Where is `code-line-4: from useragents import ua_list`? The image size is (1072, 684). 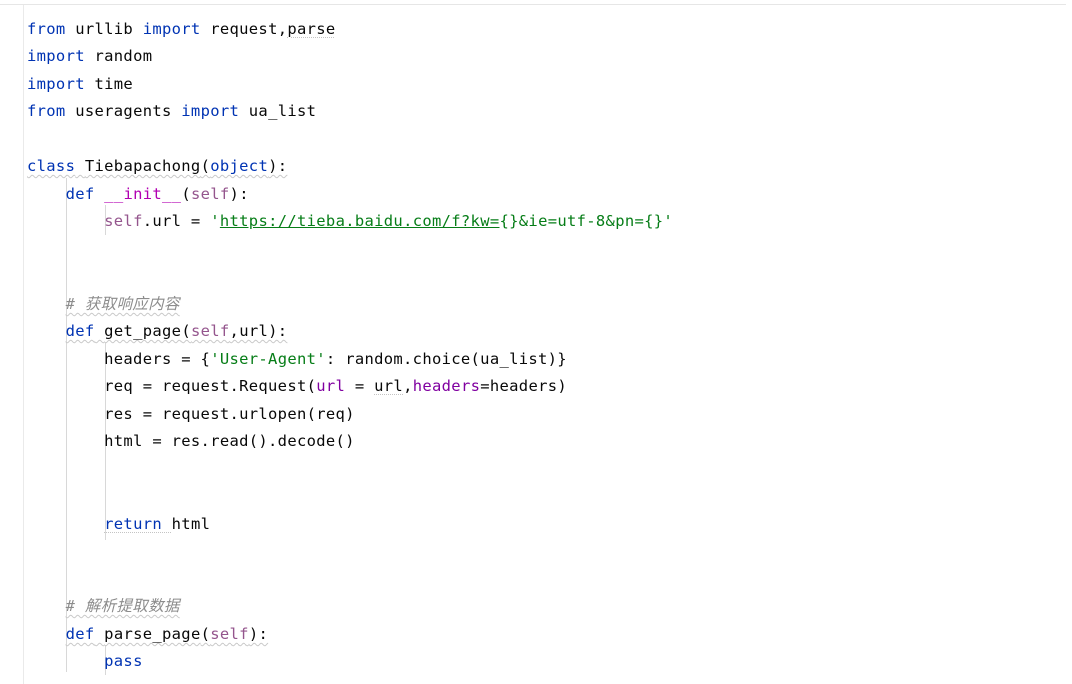 code-line-4: from useragents import ua_list is located at coordinates (171, 111).